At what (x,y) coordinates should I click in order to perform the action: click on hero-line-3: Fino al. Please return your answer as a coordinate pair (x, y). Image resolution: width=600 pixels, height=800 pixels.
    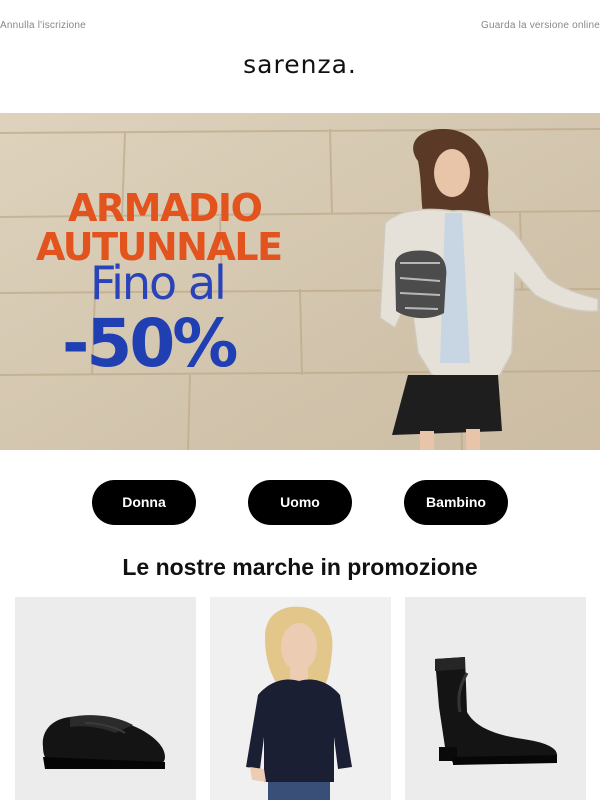
    Looking at the image, I should click on (158, 283).